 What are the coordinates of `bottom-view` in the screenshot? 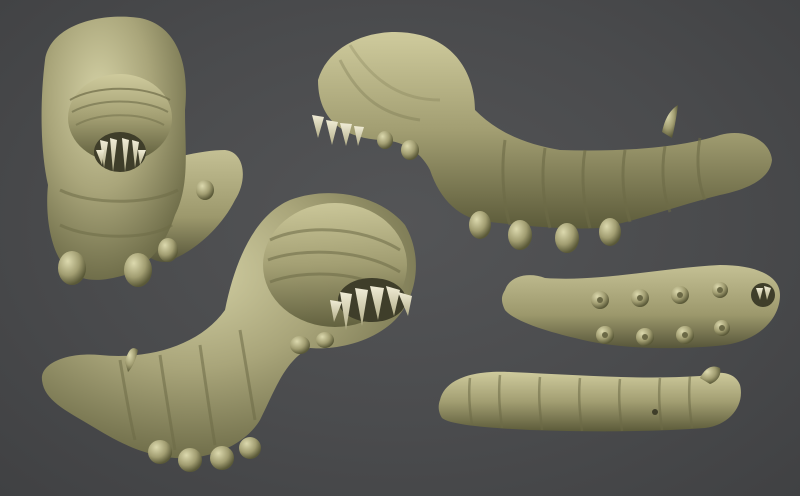 It's located at (640, 307).